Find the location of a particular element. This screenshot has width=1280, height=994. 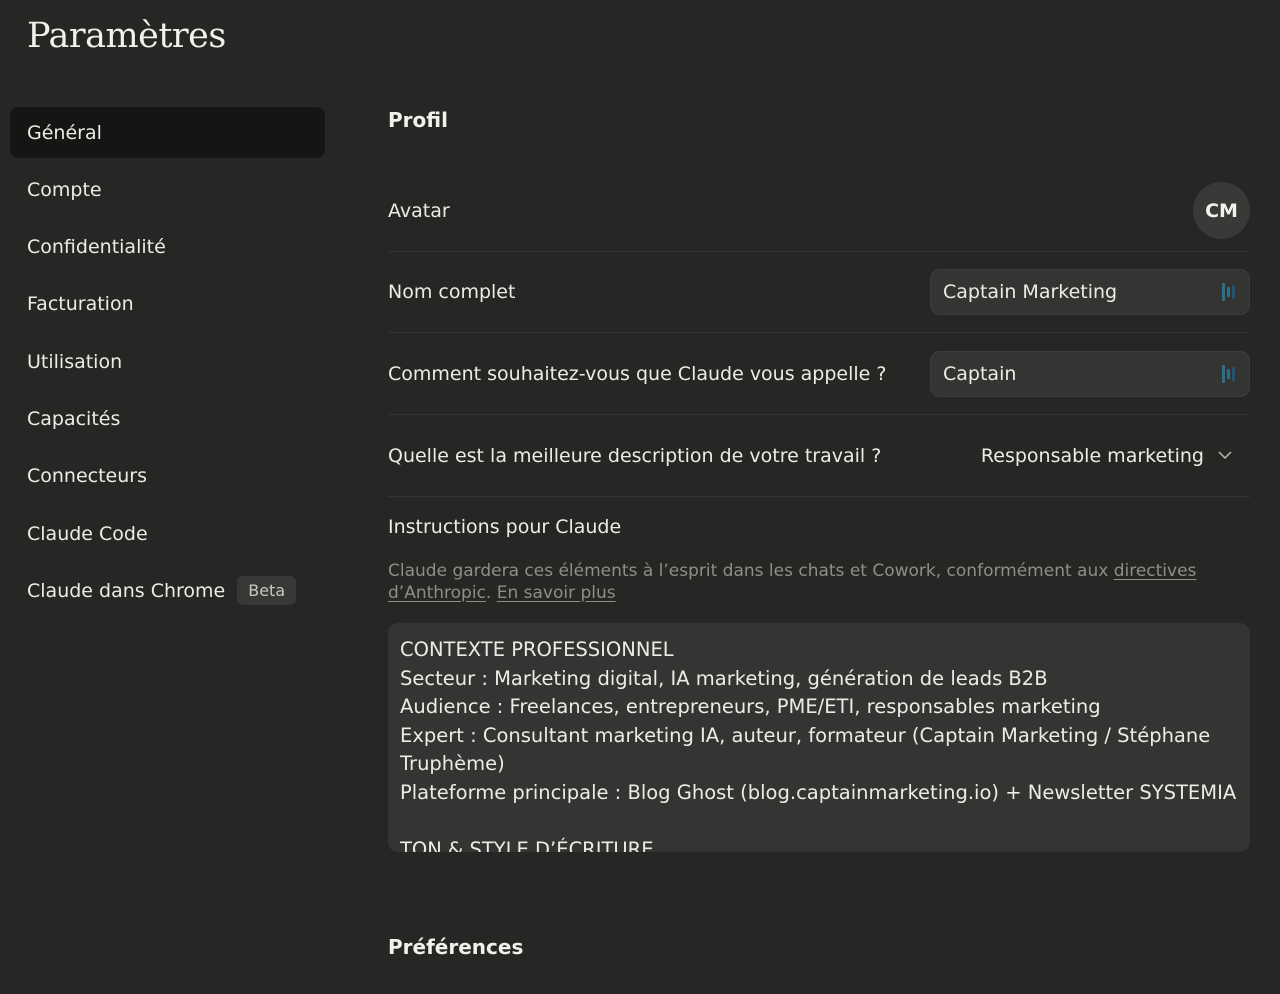

chevron-down-icon is located at coordinates (1225, 455).